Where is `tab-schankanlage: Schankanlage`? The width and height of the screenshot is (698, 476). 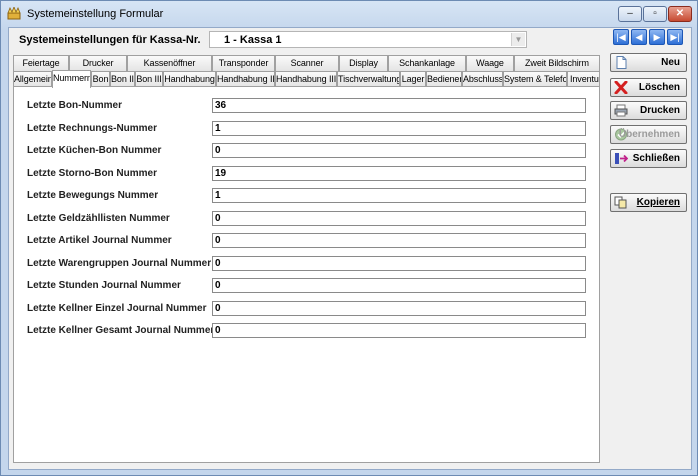 tab-schankanlage: Schankanlage is located at coordinates (427, 63).